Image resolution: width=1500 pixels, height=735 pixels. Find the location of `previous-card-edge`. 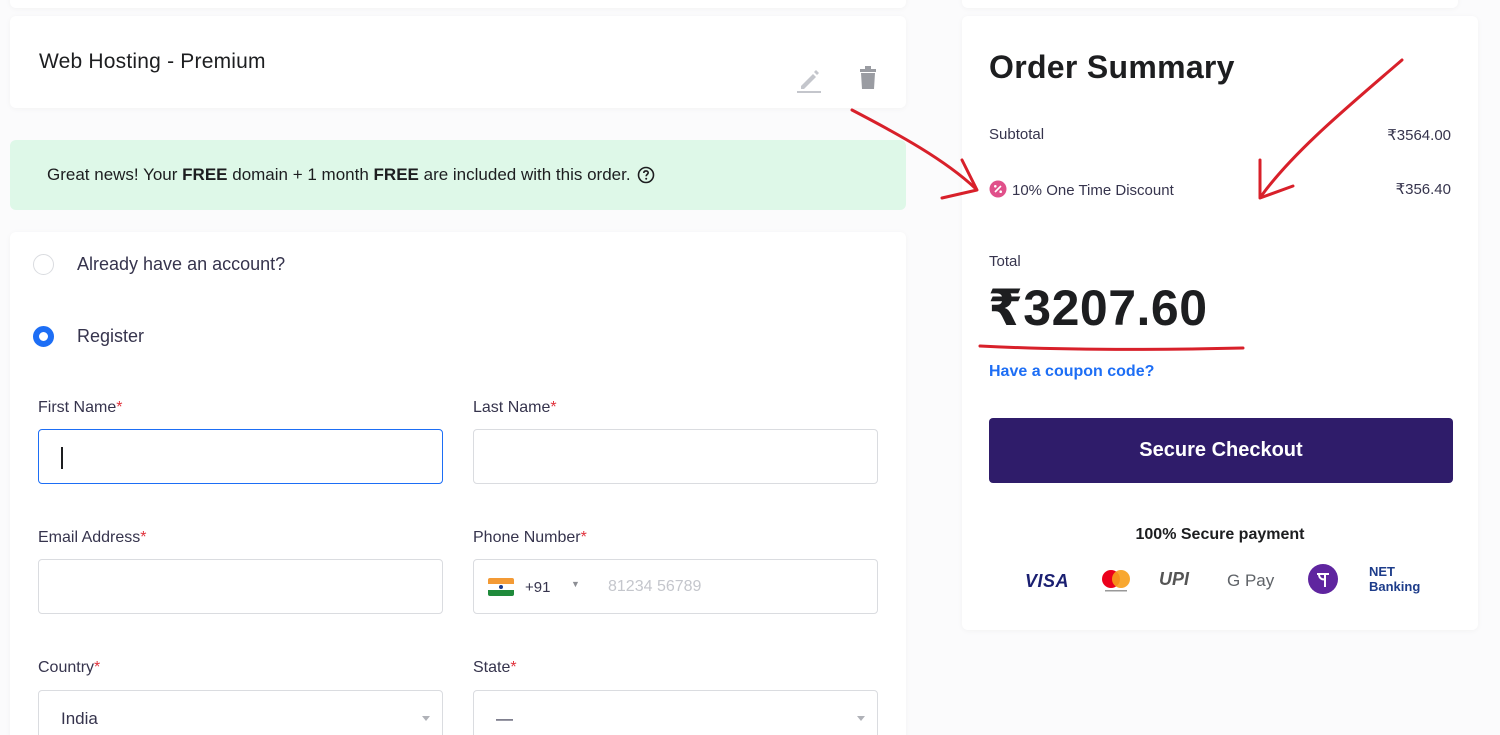

previous-card-edge is located at coordinates (458, 4).